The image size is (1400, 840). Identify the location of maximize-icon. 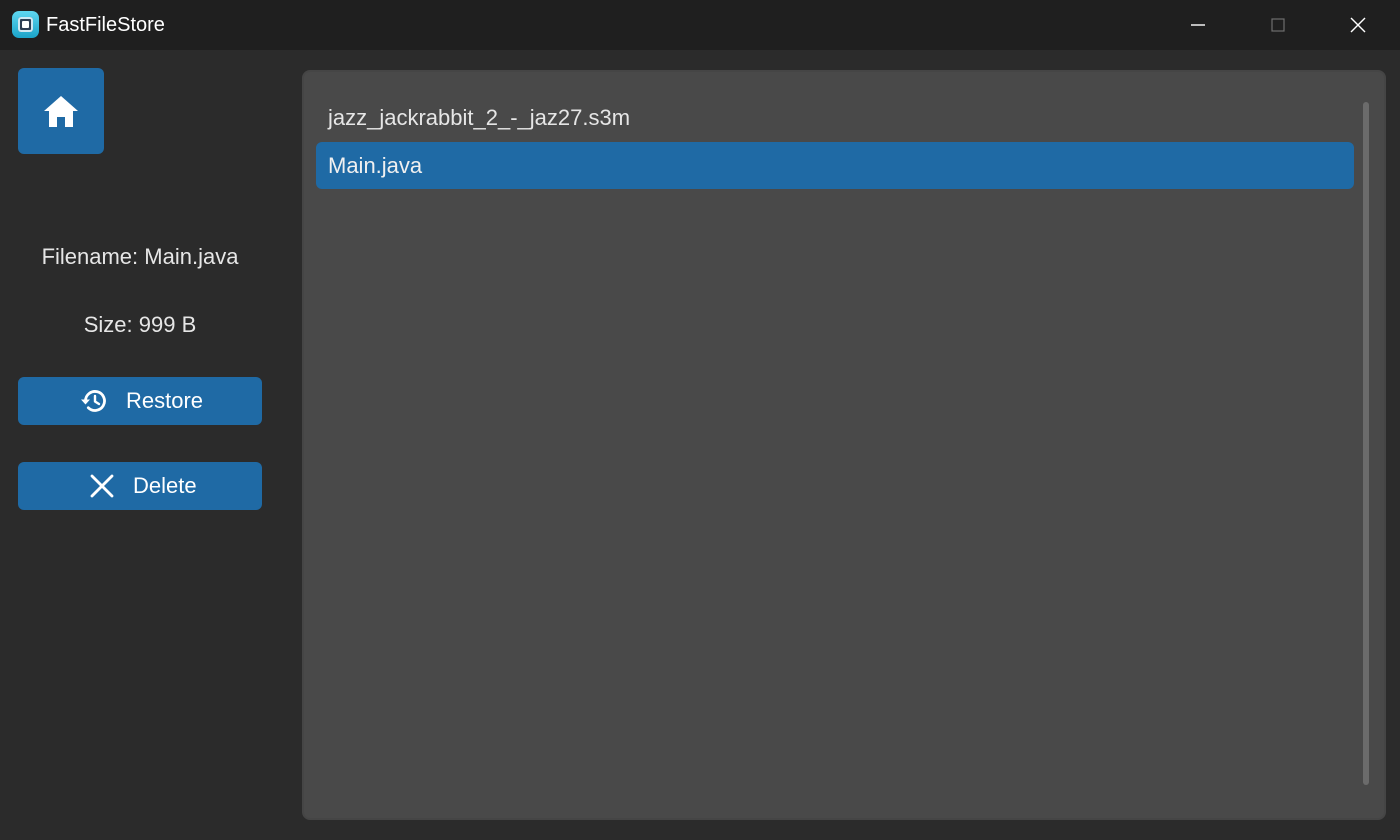
(1278, 25).